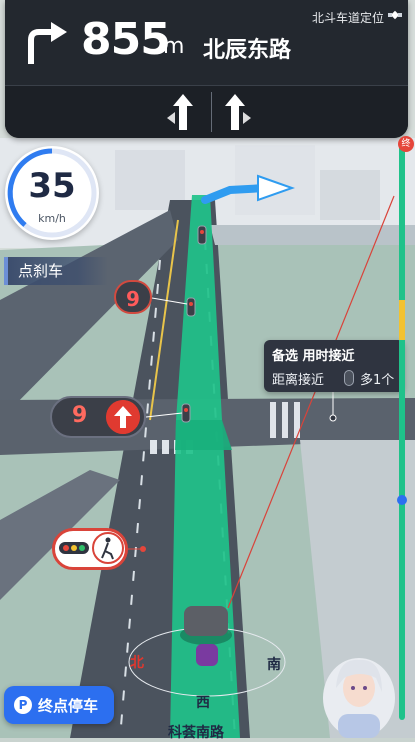 The width and height of the screenshot is (415, 742). Describe the element at coordinates (123, 417) in the screenshot. I see `straight-arrow-icon` at that location.